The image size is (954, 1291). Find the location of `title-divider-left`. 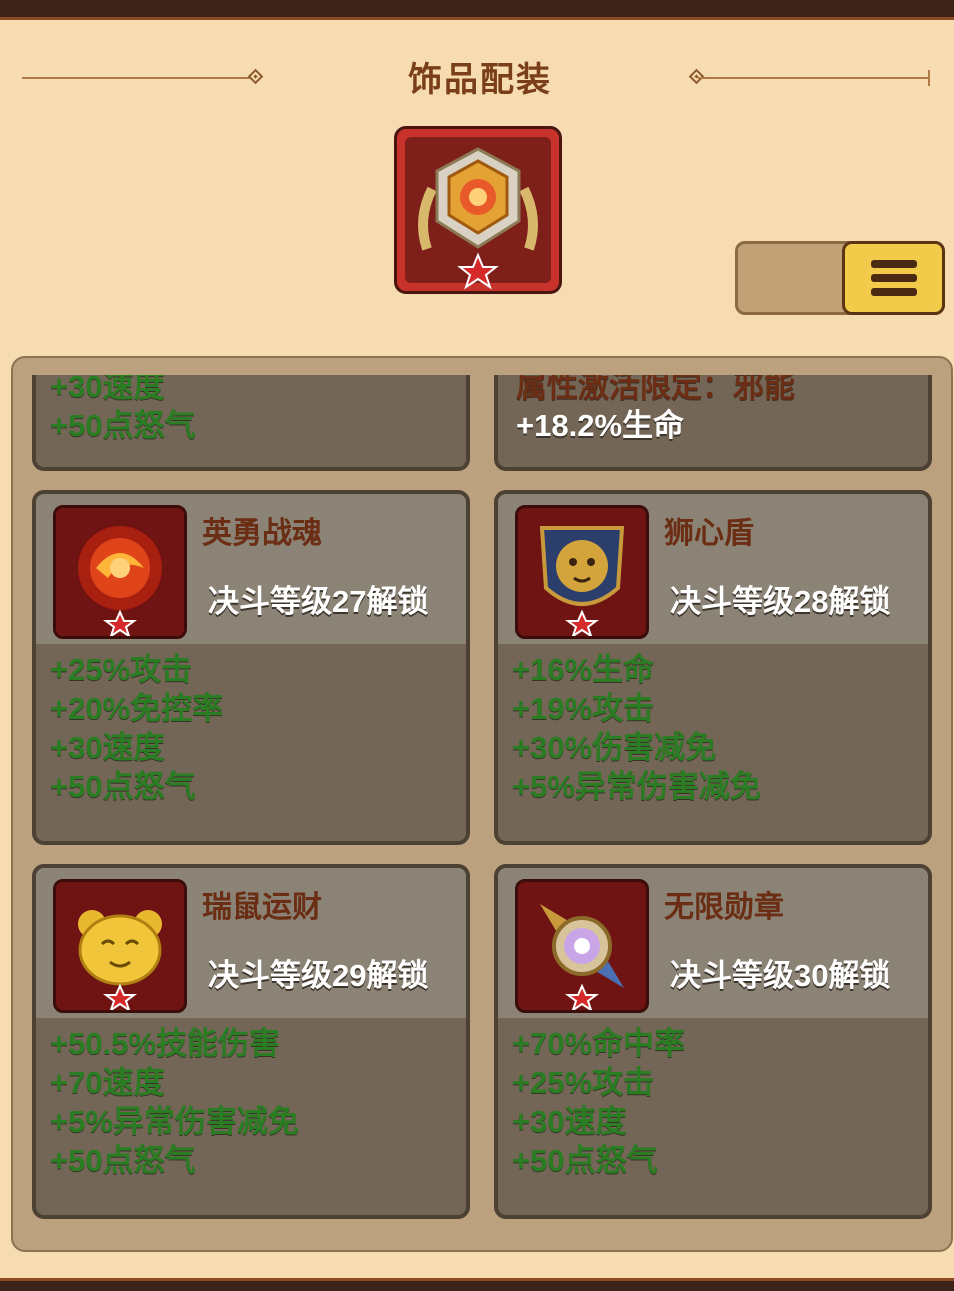

title-divider-left is located at coordinates (140, 78).